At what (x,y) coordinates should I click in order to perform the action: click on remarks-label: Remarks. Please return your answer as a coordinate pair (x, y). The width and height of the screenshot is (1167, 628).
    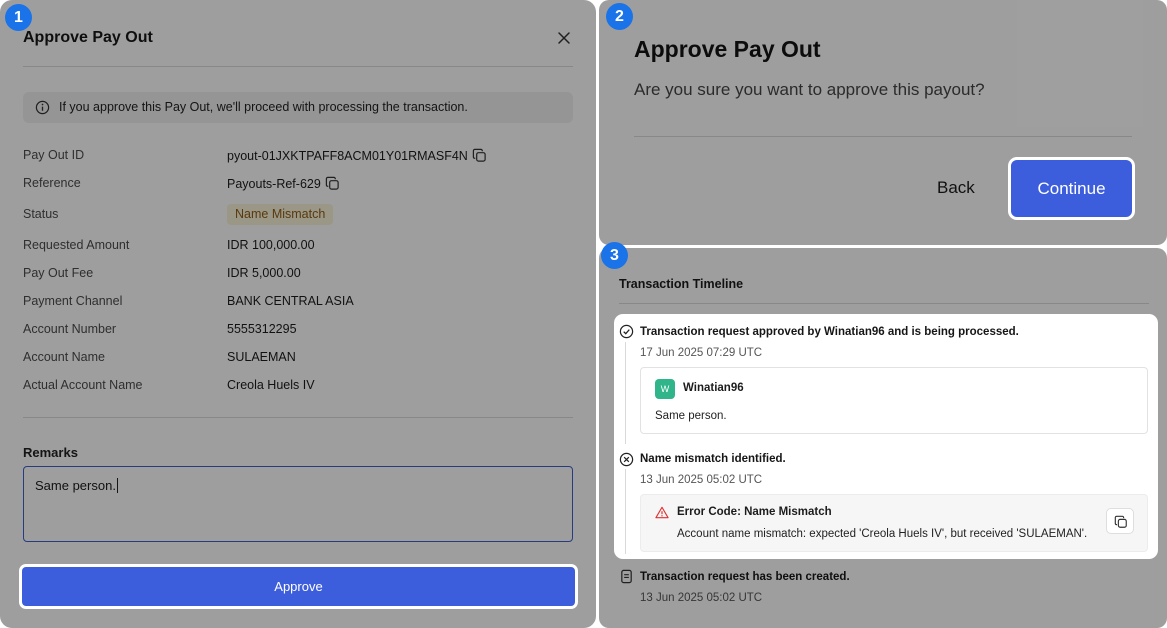
    Looking at the image, I should click on (50, 452).